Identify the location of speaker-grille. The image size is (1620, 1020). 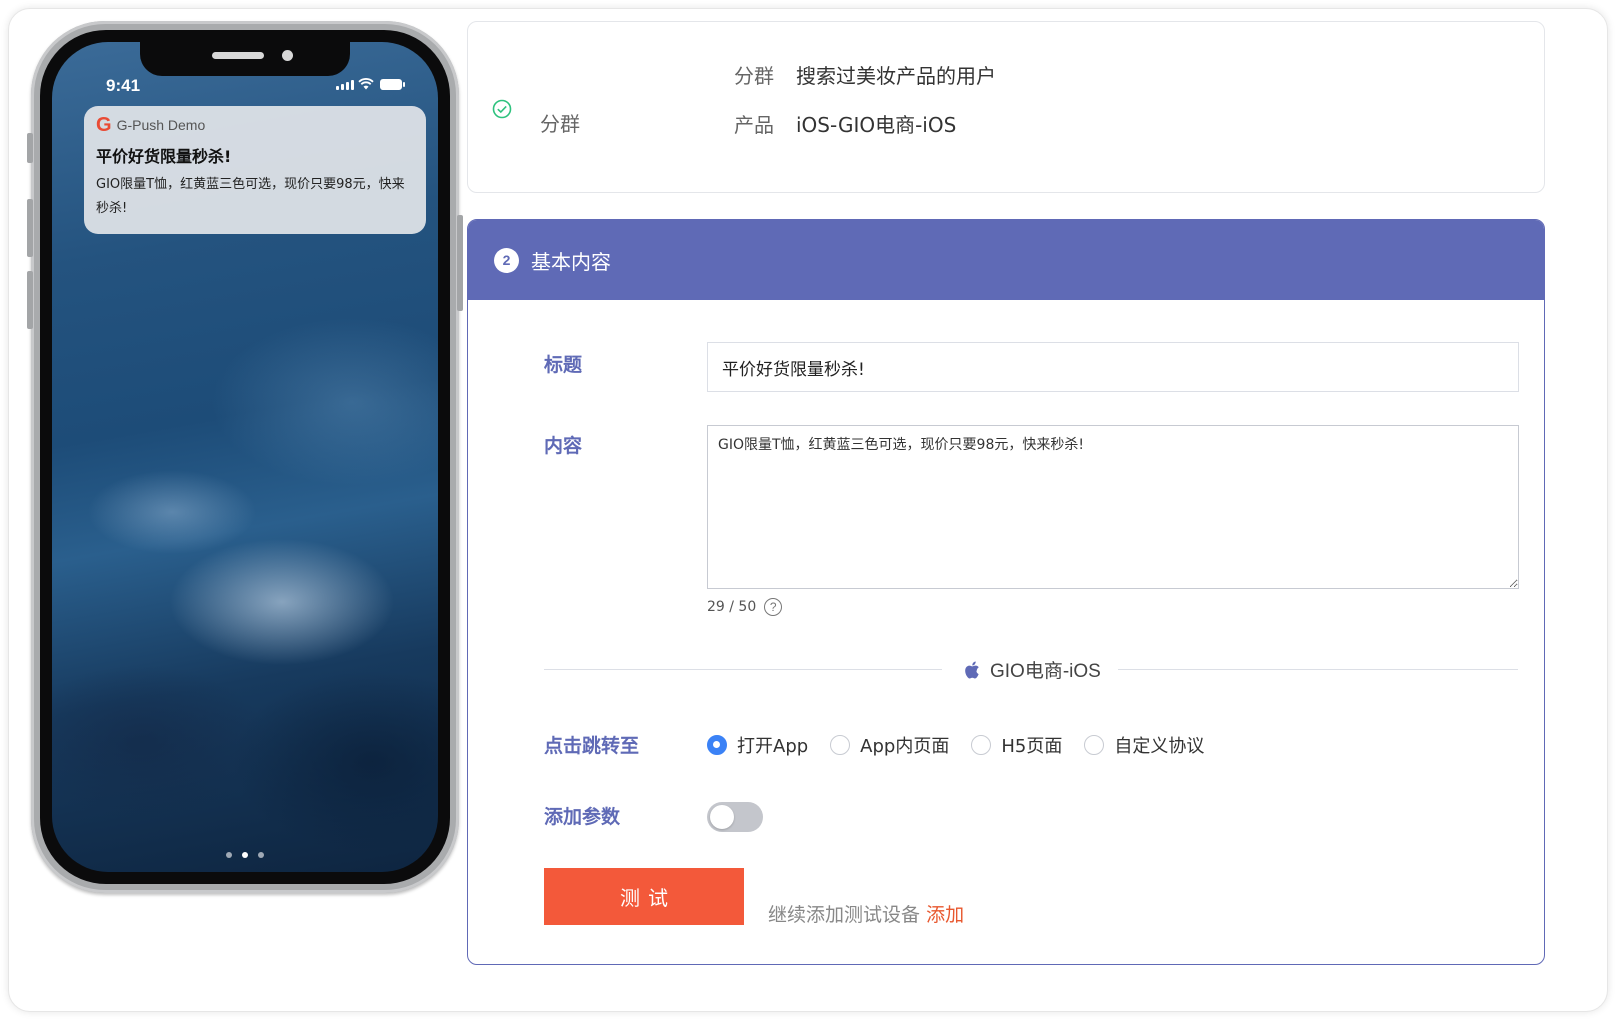
(238, 55).